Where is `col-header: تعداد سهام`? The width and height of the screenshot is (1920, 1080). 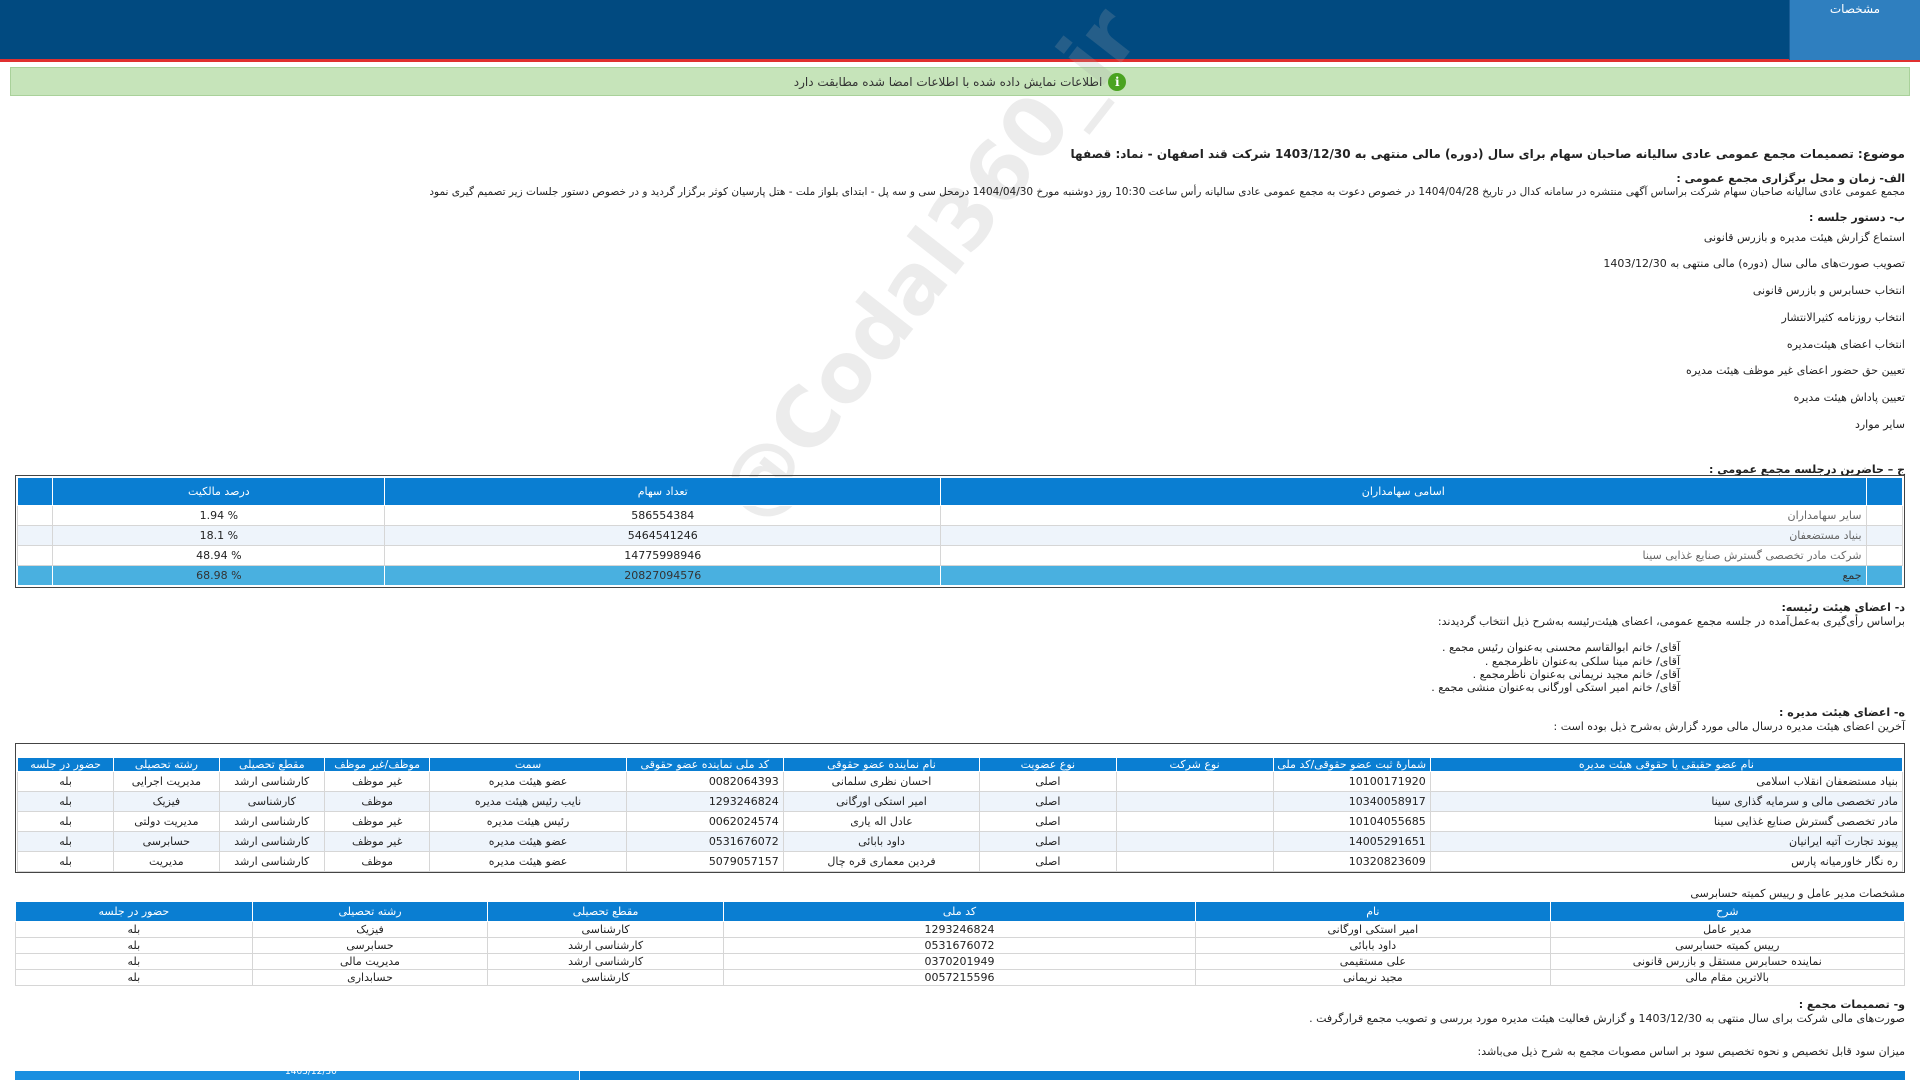
col-header: تعداد سهام is located at coordinates (663, 491).